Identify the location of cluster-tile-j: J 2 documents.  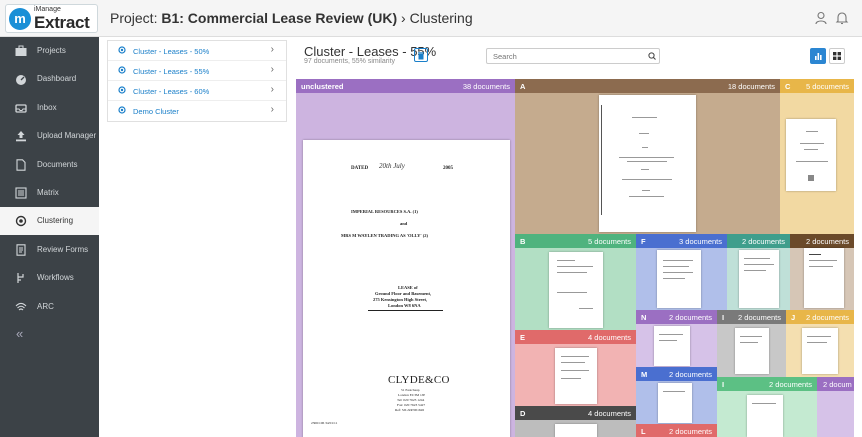
(820, 343).